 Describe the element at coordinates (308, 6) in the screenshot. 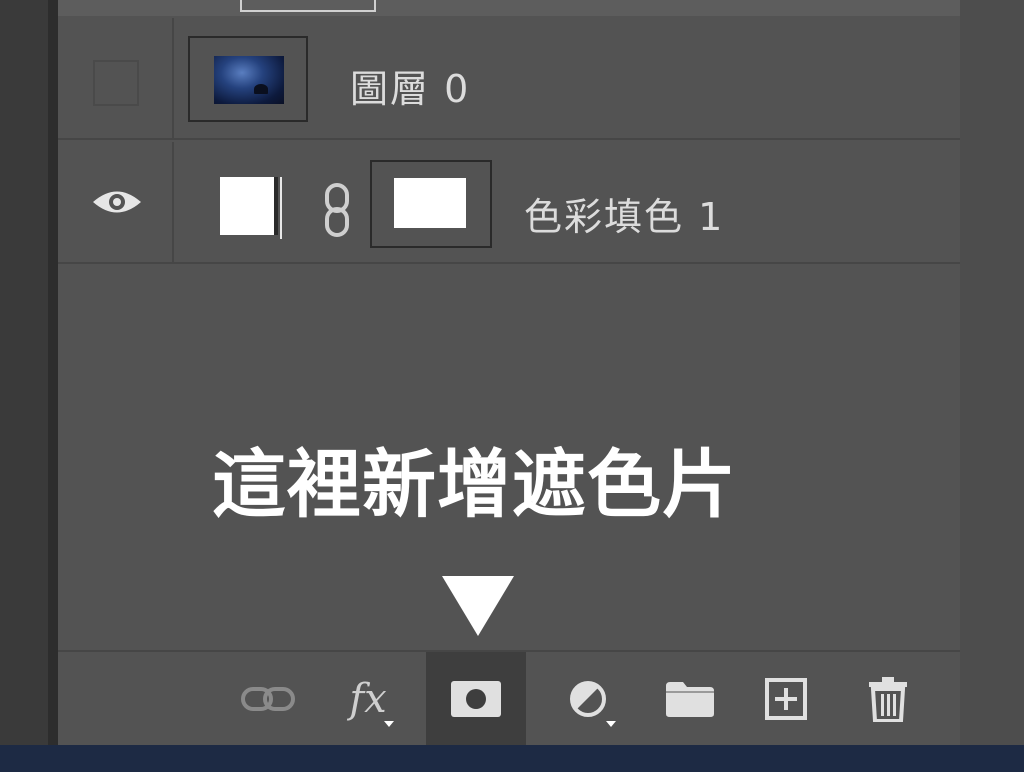

I see `layer-thumbnail` at that location.